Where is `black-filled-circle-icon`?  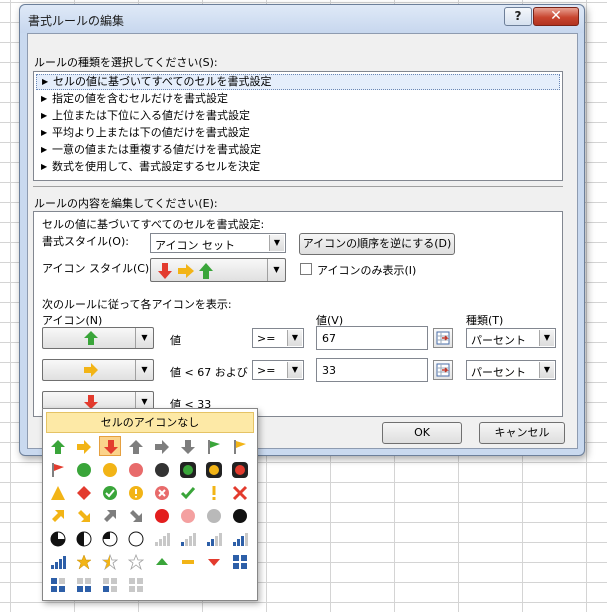 black-filled-circle-icon is located at coordinates (240, 516).